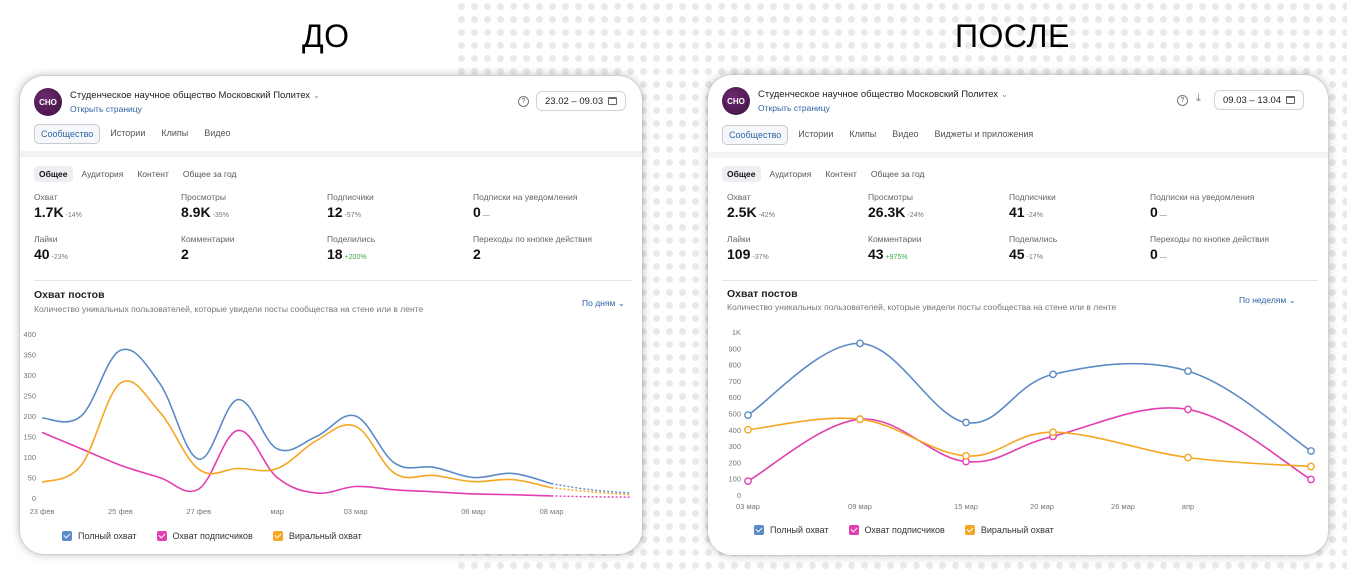 This screenshot has width=1347, height=571. Describe the element at coordinates (734, 414) in the screenshot. I see `y-tick-label: 500` at that location.